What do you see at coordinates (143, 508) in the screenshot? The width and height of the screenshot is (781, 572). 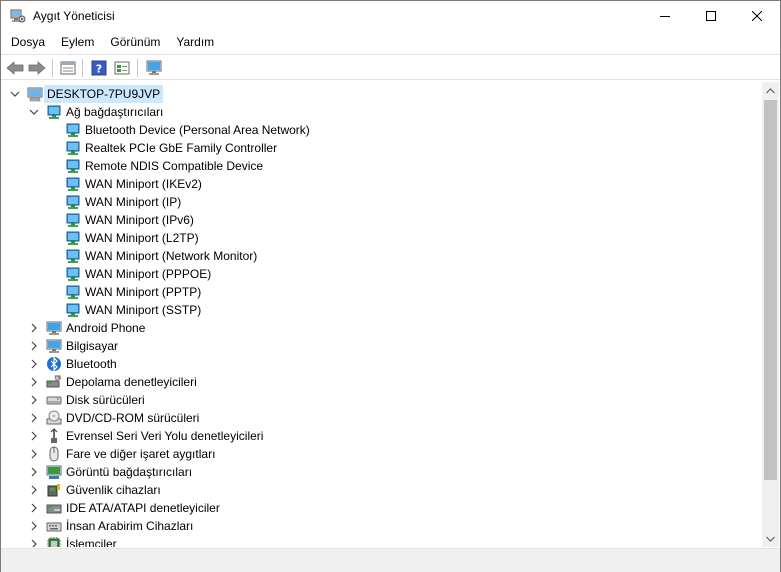 I see `tree-category-label: IDE ATA/ATAPI denetleyiciler` at bounding box center [143, 508].